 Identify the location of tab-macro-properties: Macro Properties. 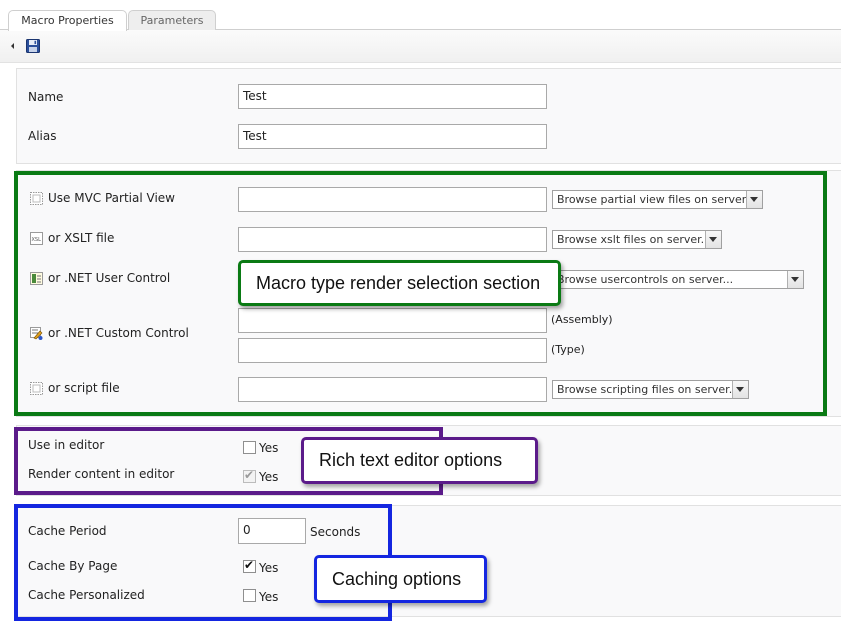
(67, 20).